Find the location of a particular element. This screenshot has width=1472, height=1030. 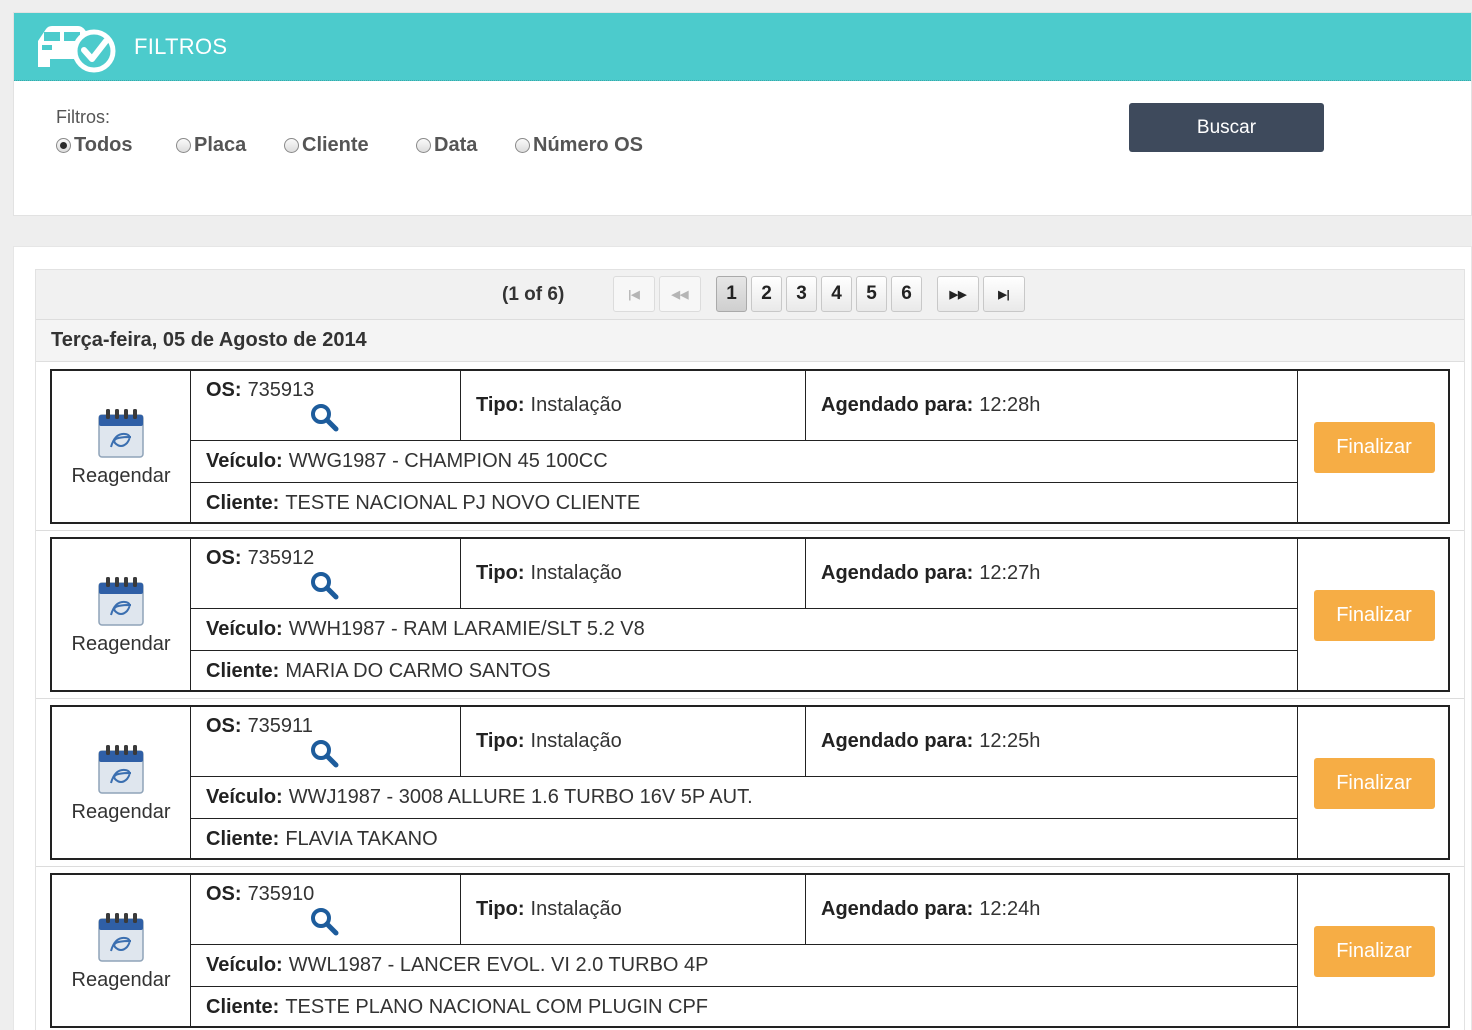

filters-header: FILTROS is located at coordinates (742, 47).